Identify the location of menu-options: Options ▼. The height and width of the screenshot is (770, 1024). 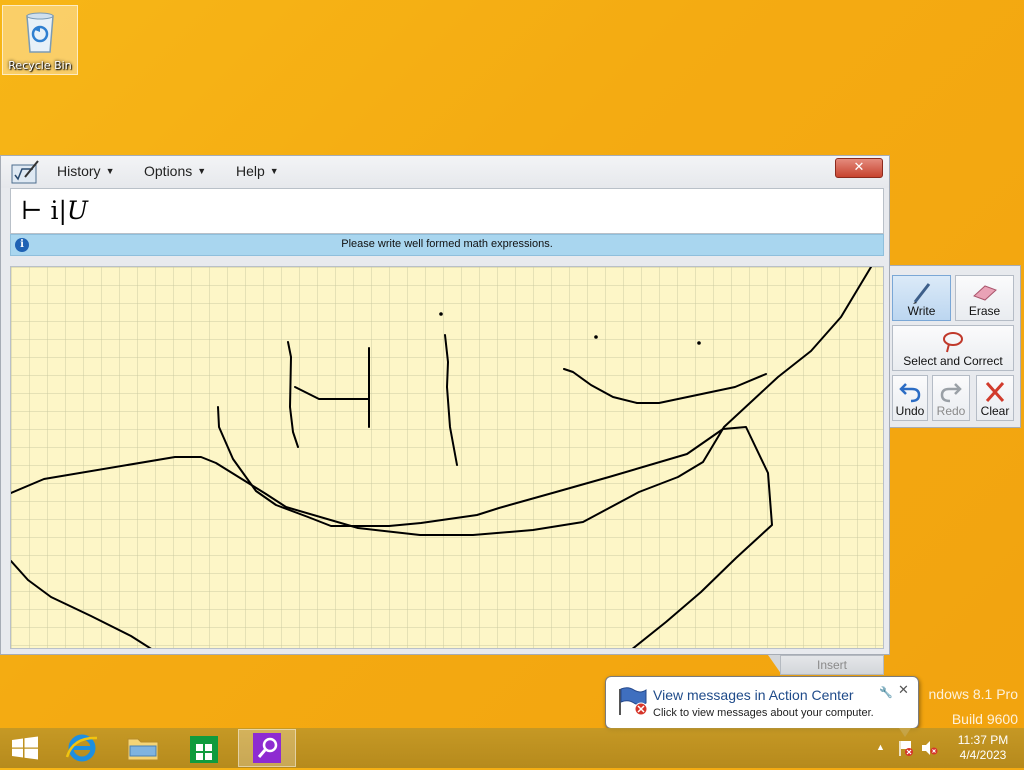
(175, 171).